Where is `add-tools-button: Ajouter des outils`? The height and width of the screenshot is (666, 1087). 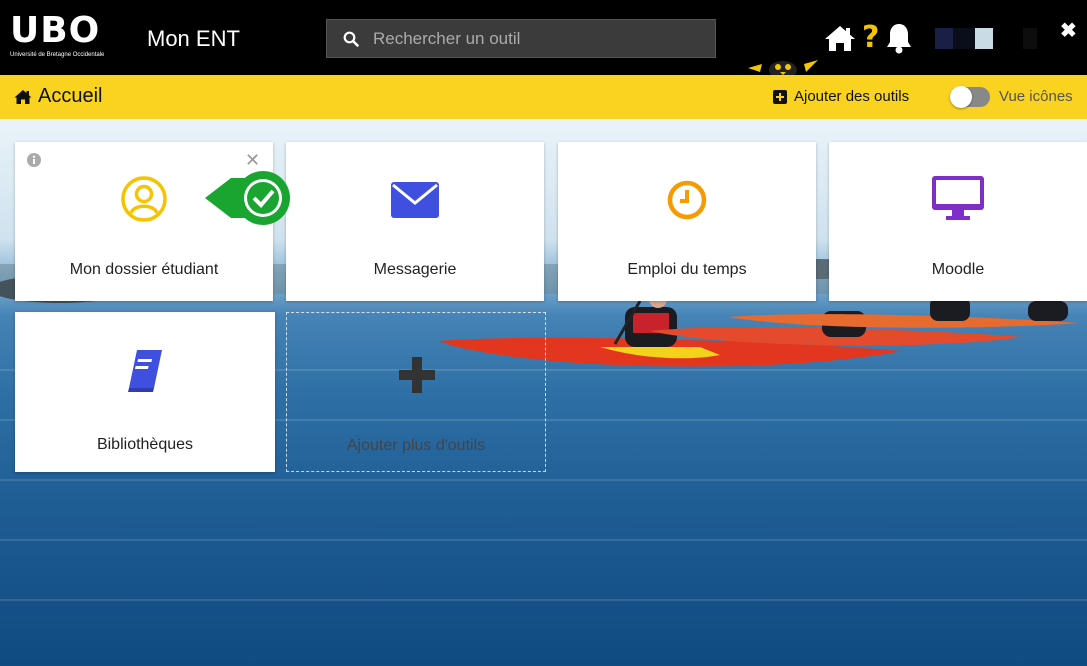
add-tools-button: Ajouter des outils is located at coordinates (841, 96).